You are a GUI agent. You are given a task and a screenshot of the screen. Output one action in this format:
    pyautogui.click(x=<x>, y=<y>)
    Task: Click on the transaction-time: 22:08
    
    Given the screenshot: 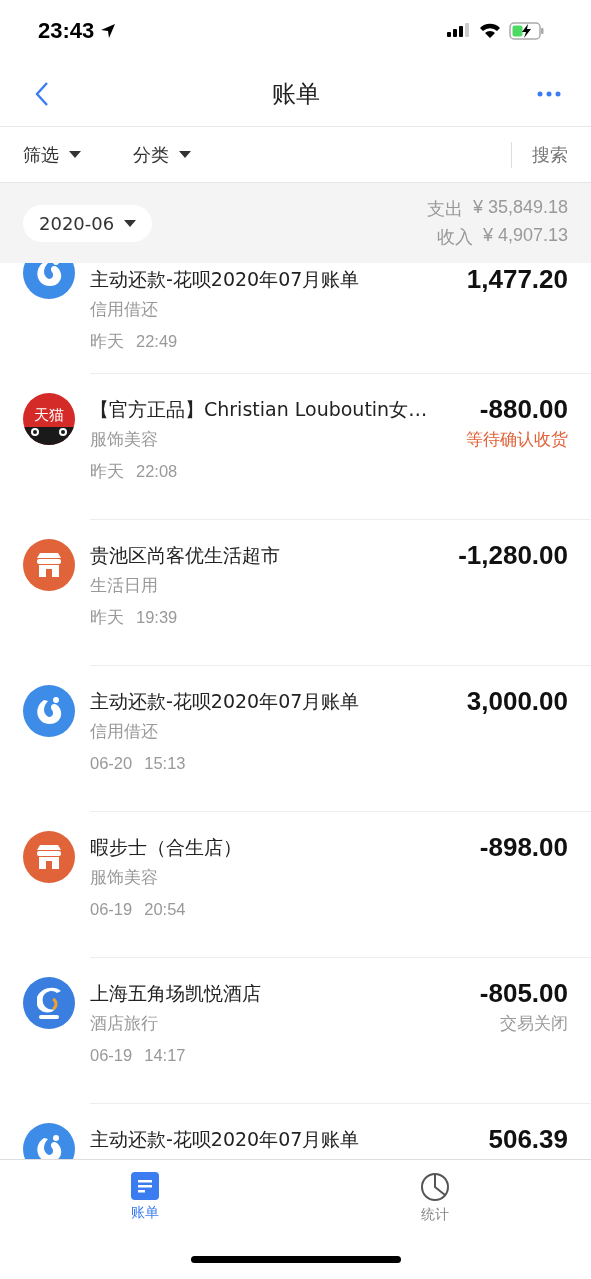 What is the action you would take?
    pyautogui.click(x=157, y=471)
    